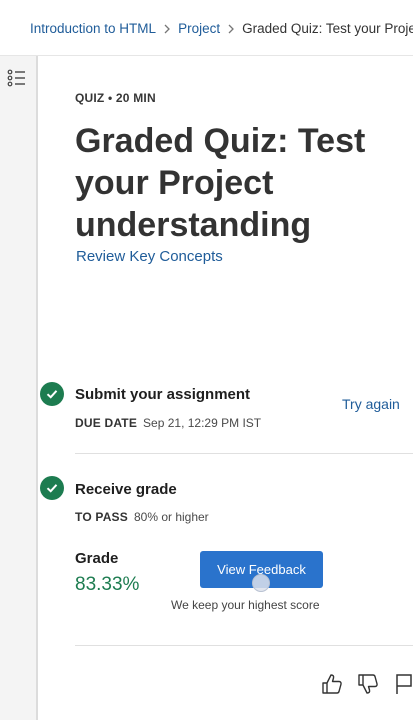 Image resolution: width=413 pixels, height=720 pixels. I want to click on grade-label: Grade, so click(97, 558).